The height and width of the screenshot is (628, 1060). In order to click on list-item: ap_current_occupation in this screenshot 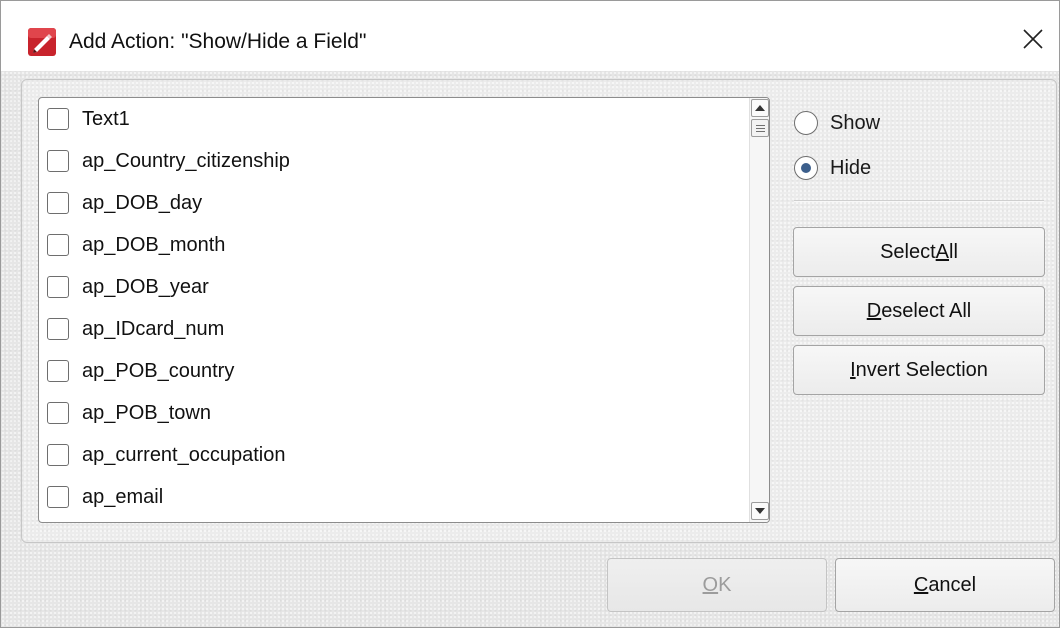, I will do `click(392, 455)`.